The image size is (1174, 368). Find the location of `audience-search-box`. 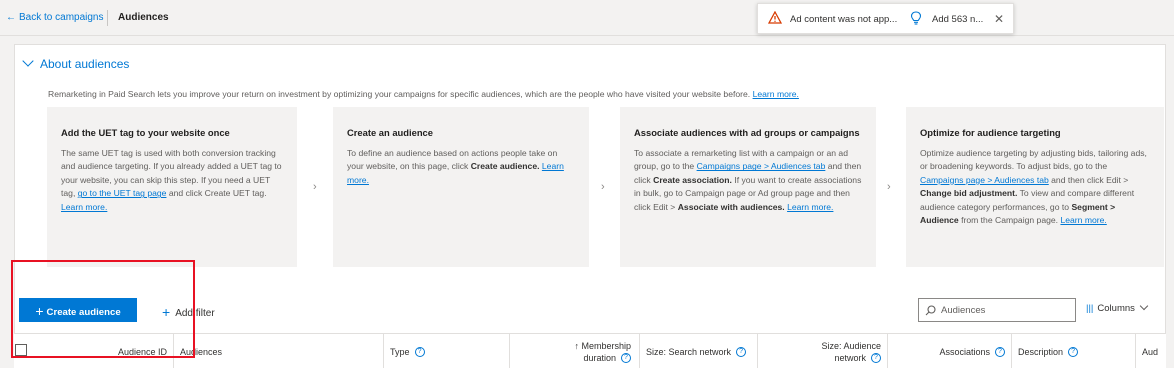

audience-search-box is located at coordinates (997, 310).